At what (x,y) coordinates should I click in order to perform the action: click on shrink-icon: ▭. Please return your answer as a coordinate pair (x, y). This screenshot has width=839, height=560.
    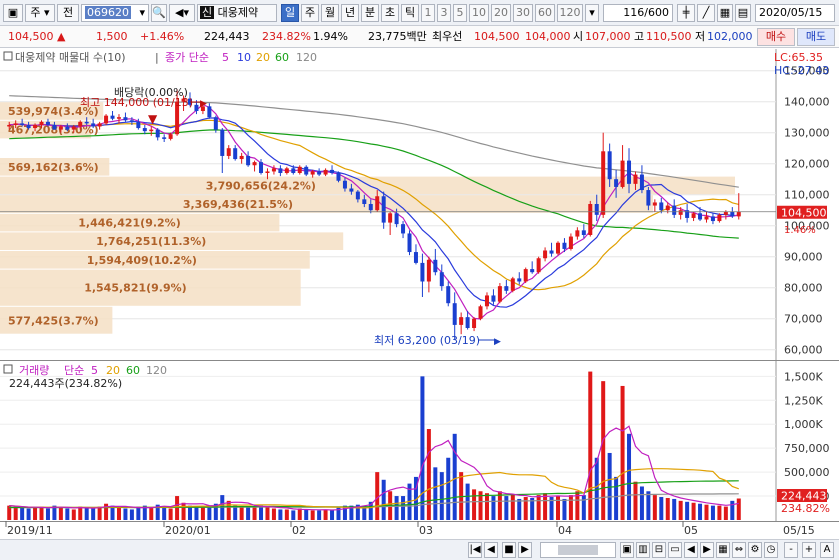
    Looking at the image, I should click on (675, 550).